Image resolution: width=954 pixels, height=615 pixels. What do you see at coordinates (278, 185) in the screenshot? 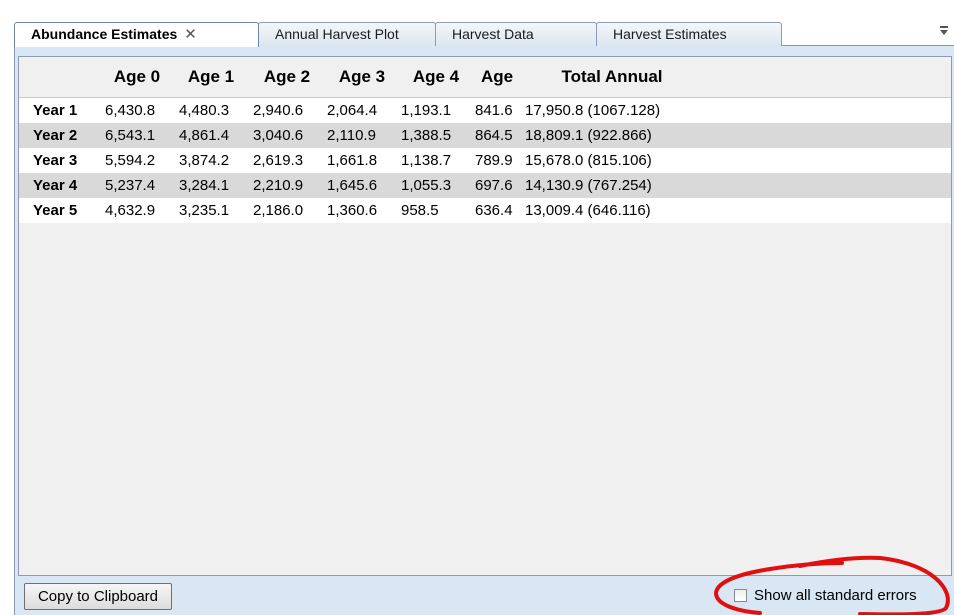
I see `table-cell: 2,210.9` at bounding box center [278, 185].